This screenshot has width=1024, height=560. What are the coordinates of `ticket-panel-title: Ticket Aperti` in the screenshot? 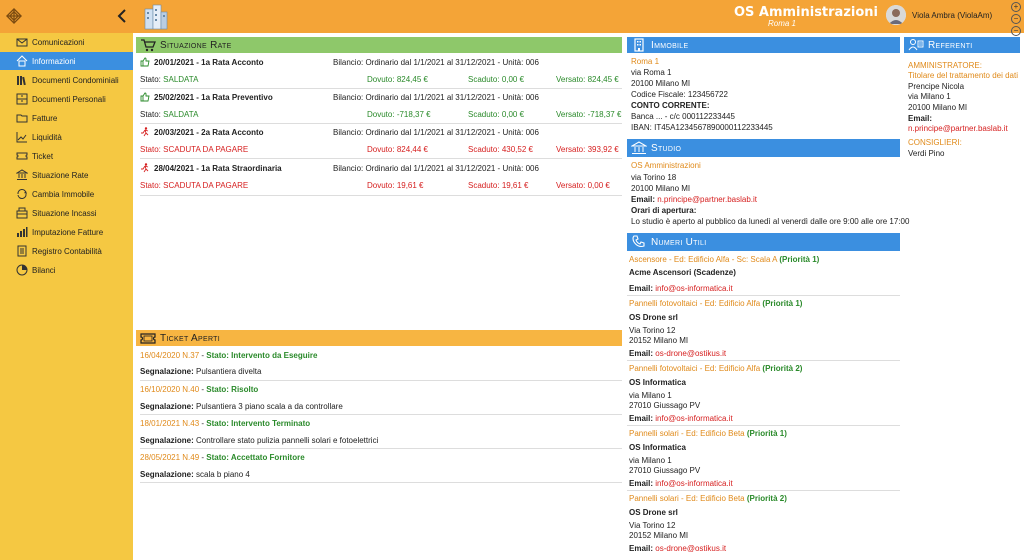 It's located at (190, 338).